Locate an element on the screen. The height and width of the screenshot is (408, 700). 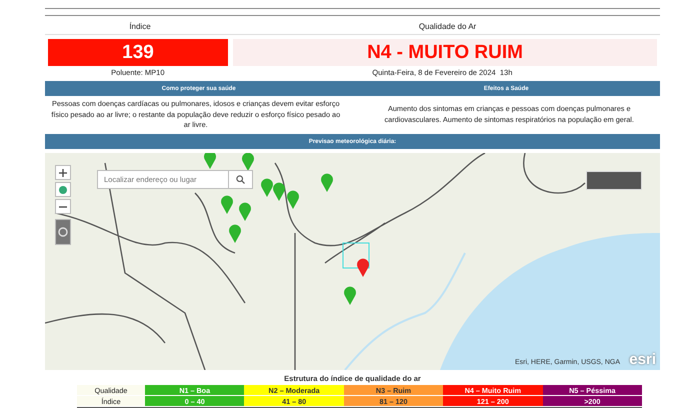
search-button is located at coordinates (240, 179).